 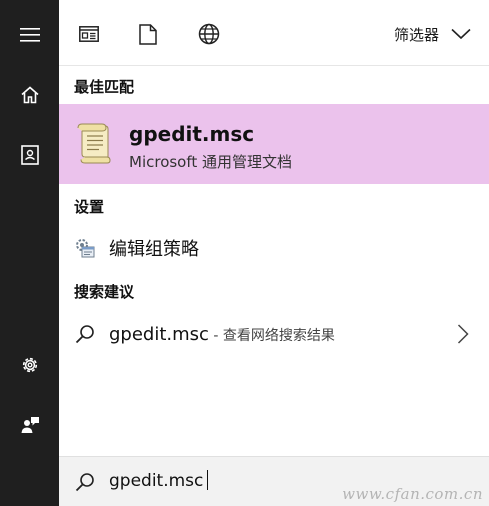 I want to click on search-input: gpedit.msc, so click(x=159, y=480).